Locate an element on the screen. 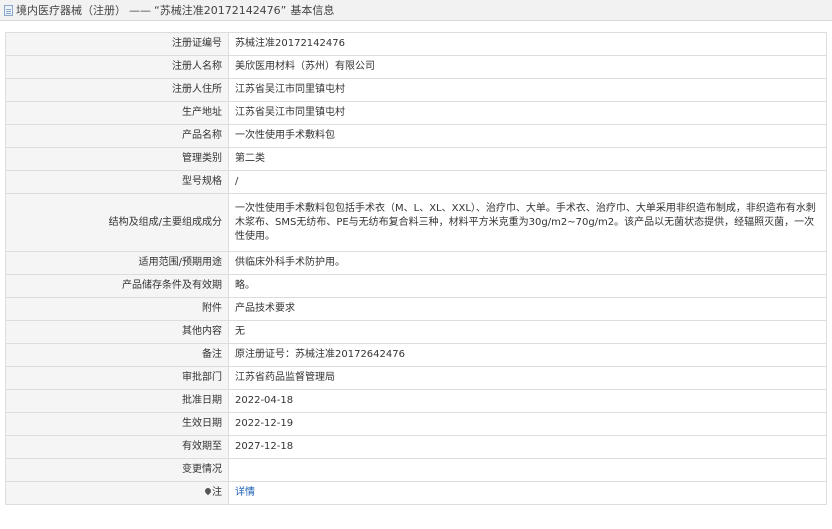 The image size is (832, 529). row-expiry-date: 有效期至 2027-12-18 is located at coordinates (416, 447).